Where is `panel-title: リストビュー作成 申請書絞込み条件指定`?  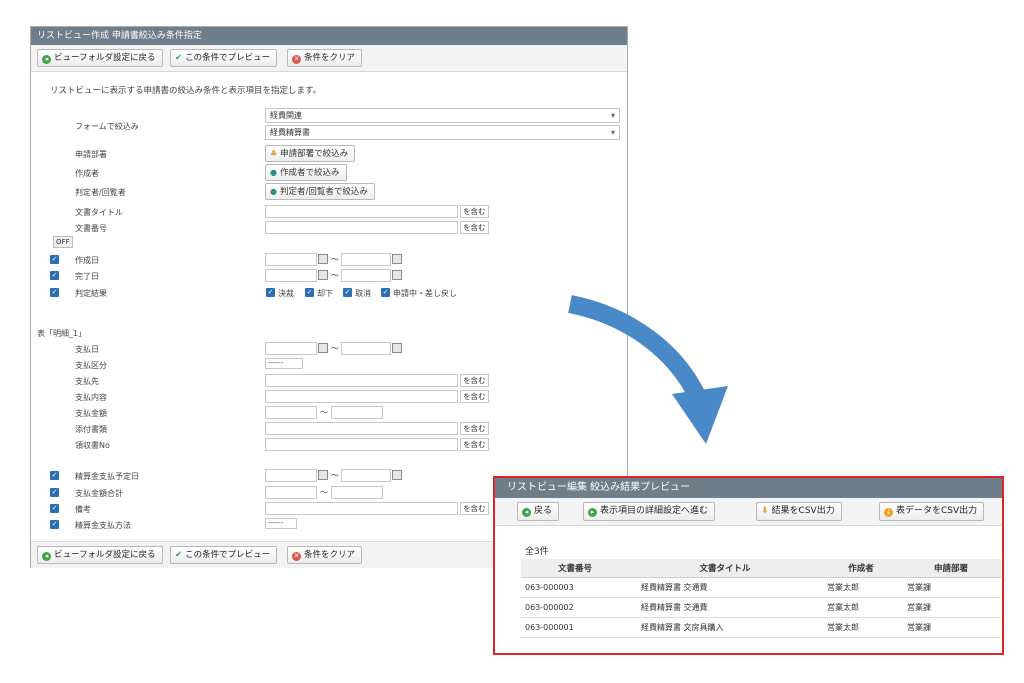 panel-title: リストビュー作成 申請書絞込み条件指定 is located at coordinates (329, 36).